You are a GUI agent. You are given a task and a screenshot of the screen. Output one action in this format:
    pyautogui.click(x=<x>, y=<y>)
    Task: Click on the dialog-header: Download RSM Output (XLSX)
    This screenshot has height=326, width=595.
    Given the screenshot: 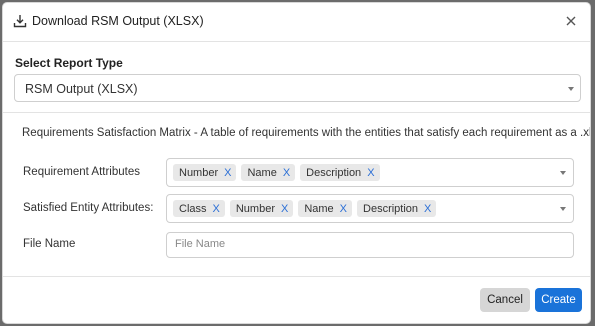 What is the action you would take?
    pyautogui.click(x=296, y=22)
    